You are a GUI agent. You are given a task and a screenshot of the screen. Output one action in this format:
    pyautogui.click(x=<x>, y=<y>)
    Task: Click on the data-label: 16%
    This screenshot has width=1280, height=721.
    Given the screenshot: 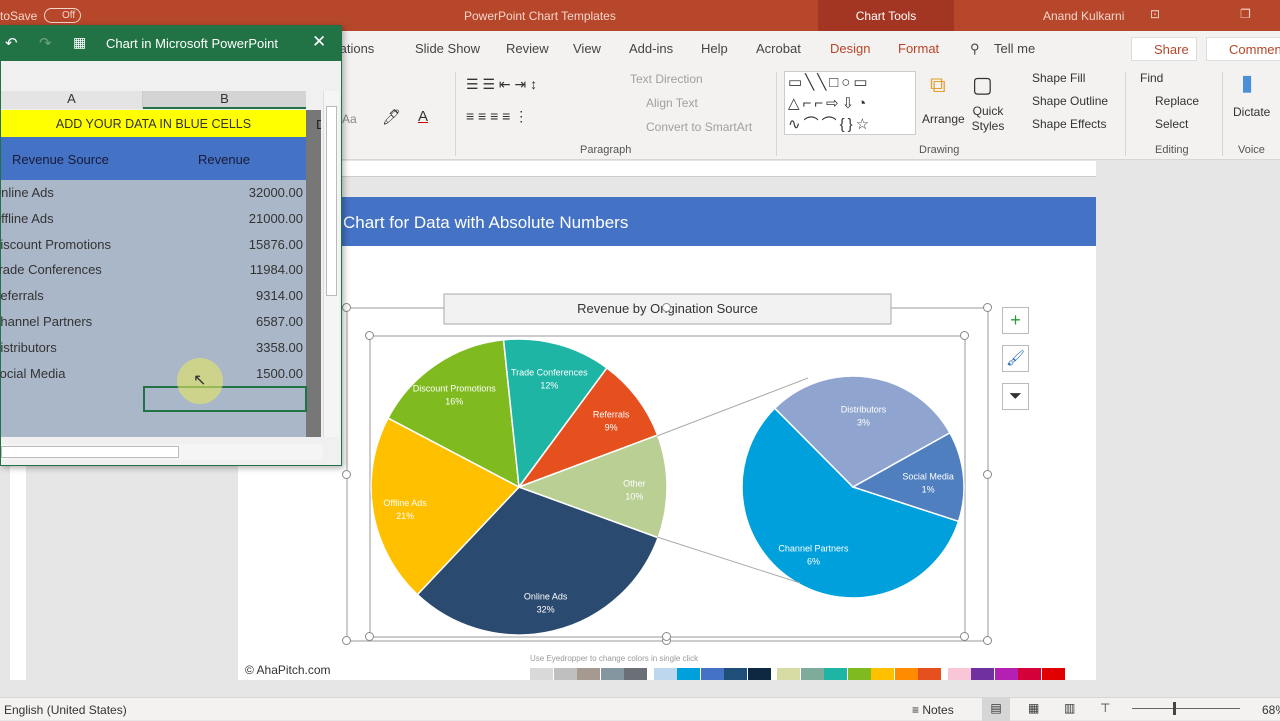 What is the action you would take?
    pyautogui.click(x=454, y=401)
    